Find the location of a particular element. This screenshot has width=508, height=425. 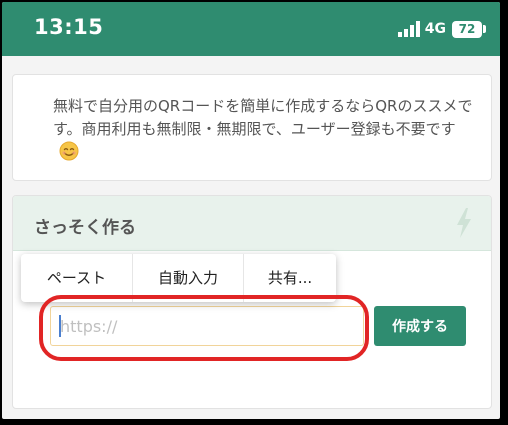

status-icons: 4G 72 is located at coordinates (441, 29).